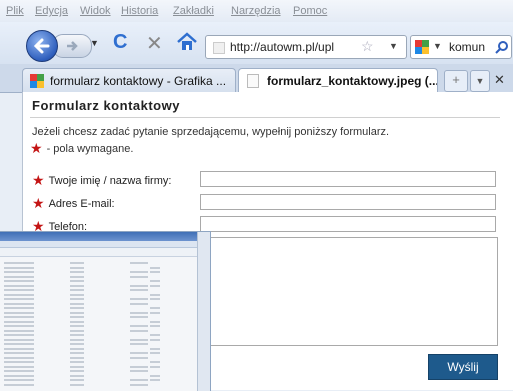  I want to click on reload-icon: C, so click(120, 42).